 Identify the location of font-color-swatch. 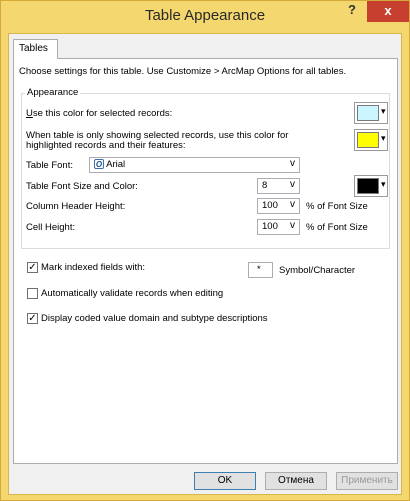
(368, 186).